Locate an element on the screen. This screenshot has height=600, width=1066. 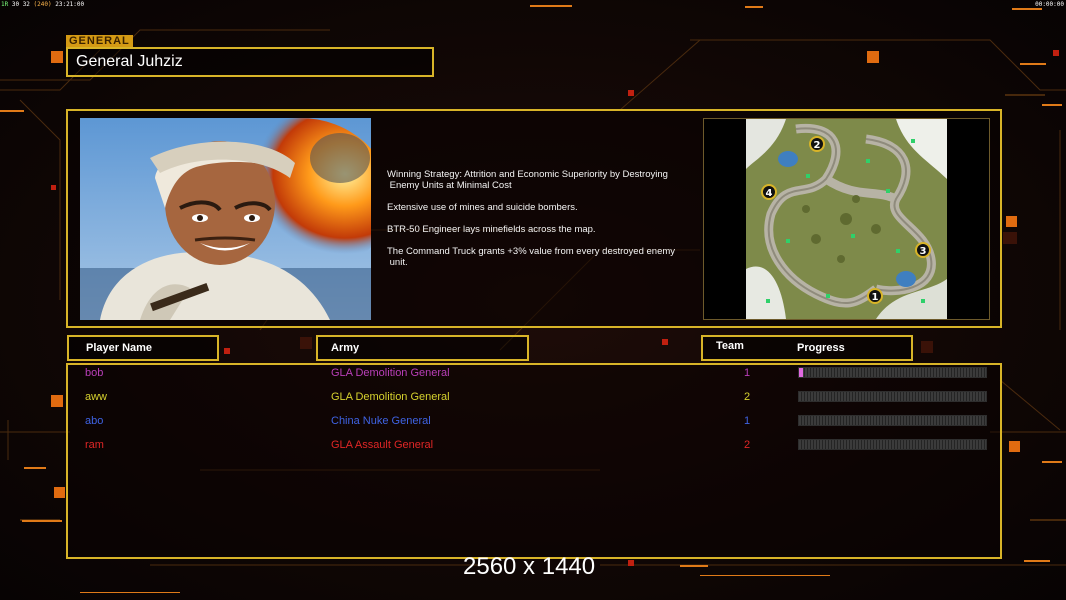
header-army: Army is located at coordinates (422, 348).